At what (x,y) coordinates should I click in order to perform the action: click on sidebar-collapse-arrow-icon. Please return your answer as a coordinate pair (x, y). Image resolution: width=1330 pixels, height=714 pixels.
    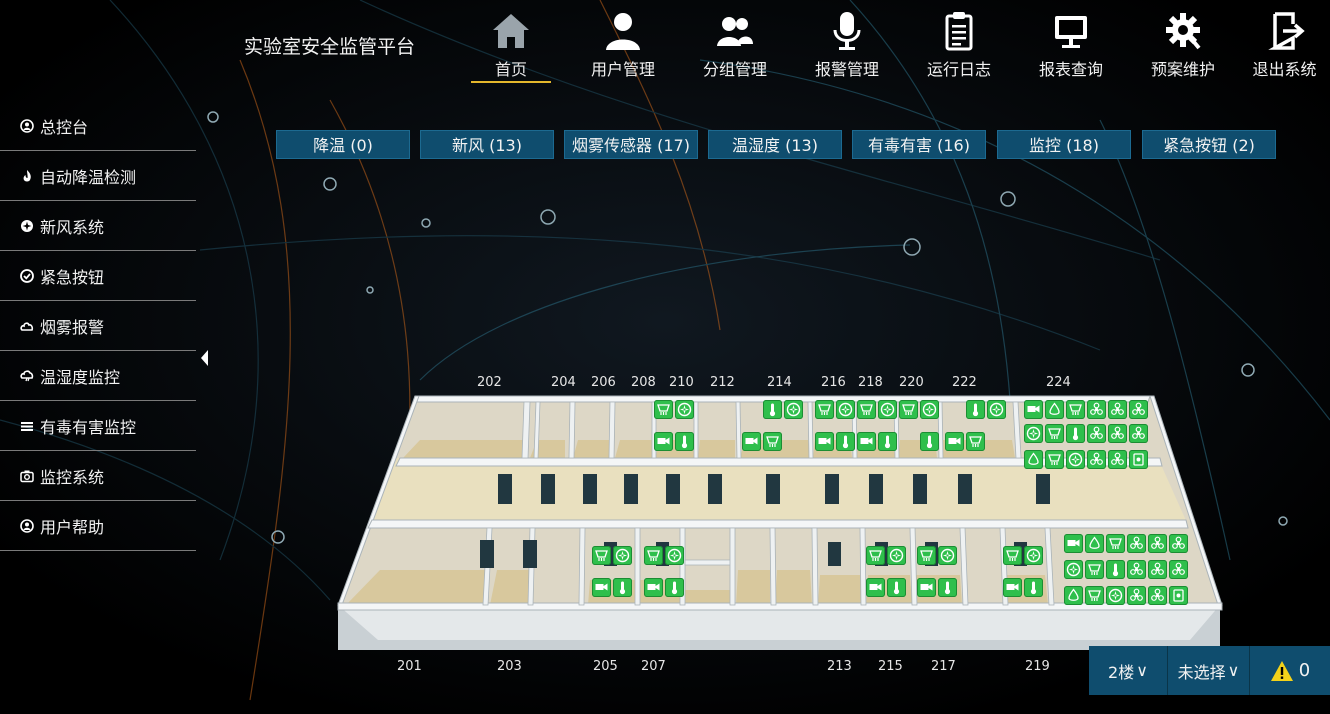
    Looking at the image, I should click on (204, 358).